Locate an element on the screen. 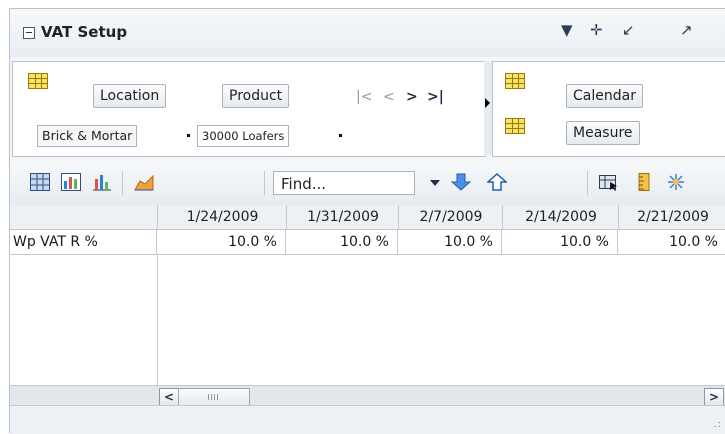 The height and width of the screenshot is (434, 725). location-dimension-button: Location is located at coordinates (130, 96).